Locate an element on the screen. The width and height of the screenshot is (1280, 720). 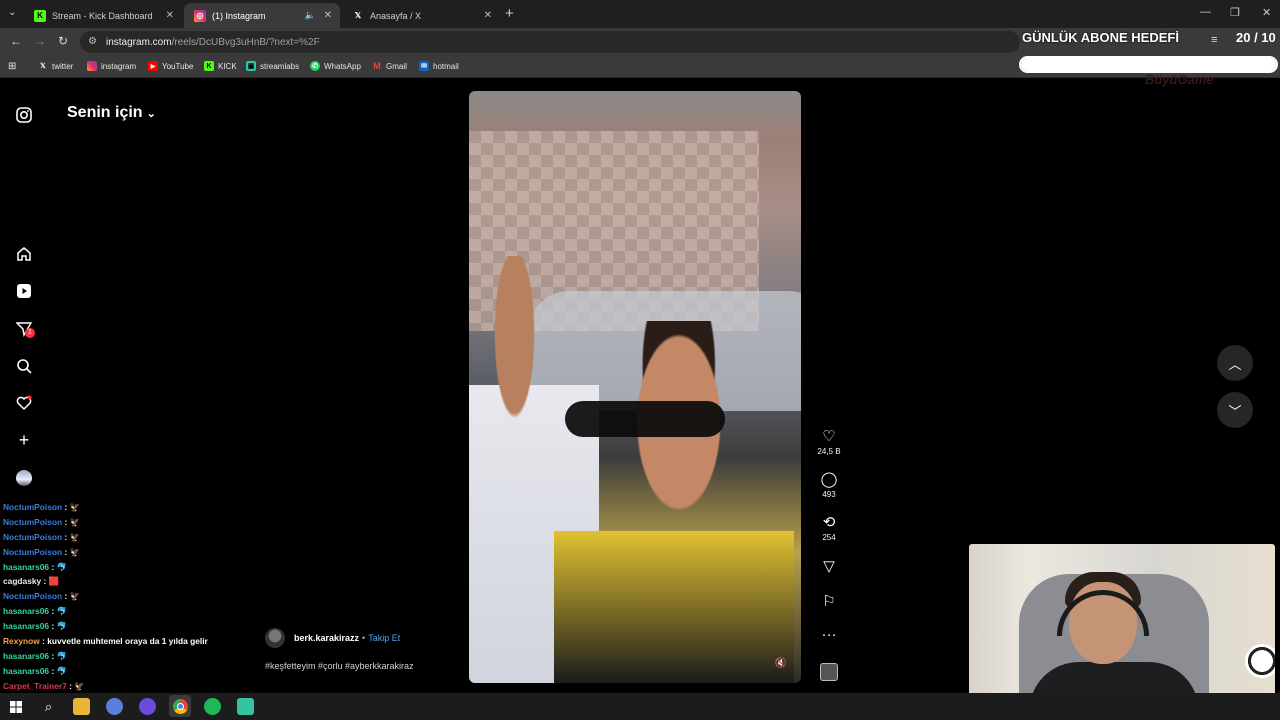
back-icon: ← is located at coordinates (16, 41).